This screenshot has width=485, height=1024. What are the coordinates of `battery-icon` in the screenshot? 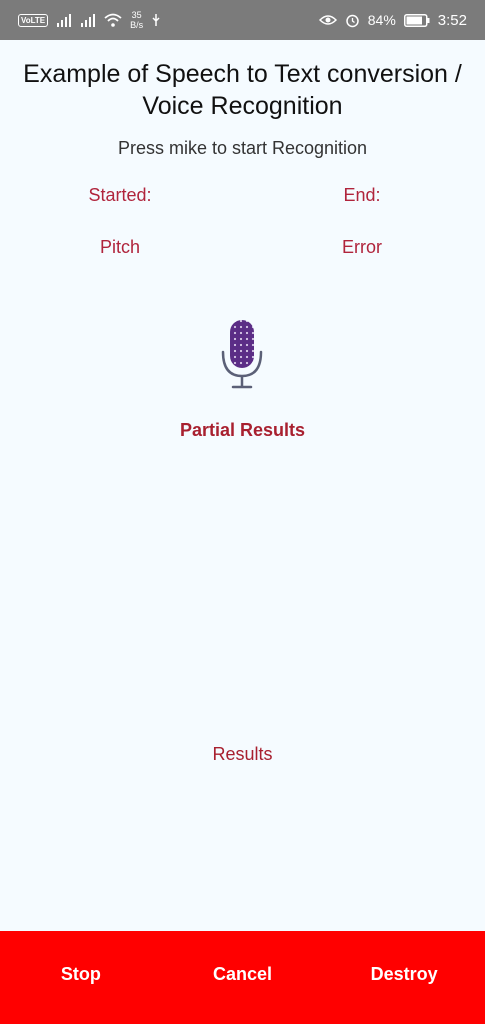 It's located at (416, 20).